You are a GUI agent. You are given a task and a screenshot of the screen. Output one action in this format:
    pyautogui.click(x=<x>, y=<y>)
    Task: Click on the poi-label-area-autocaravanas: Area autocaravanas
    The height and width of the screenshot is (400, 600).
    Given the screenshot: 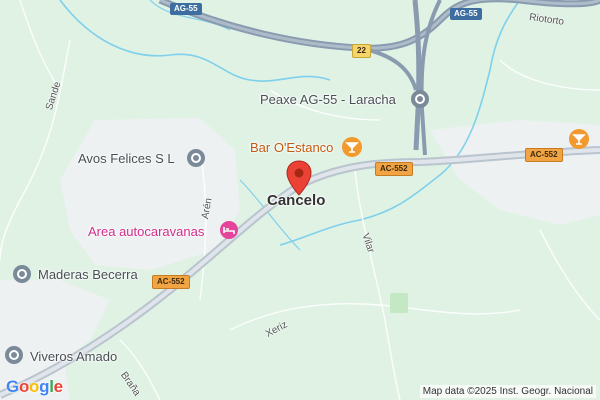 What is the action you would take?
    pyautogui.click(x=146, y=231)
    